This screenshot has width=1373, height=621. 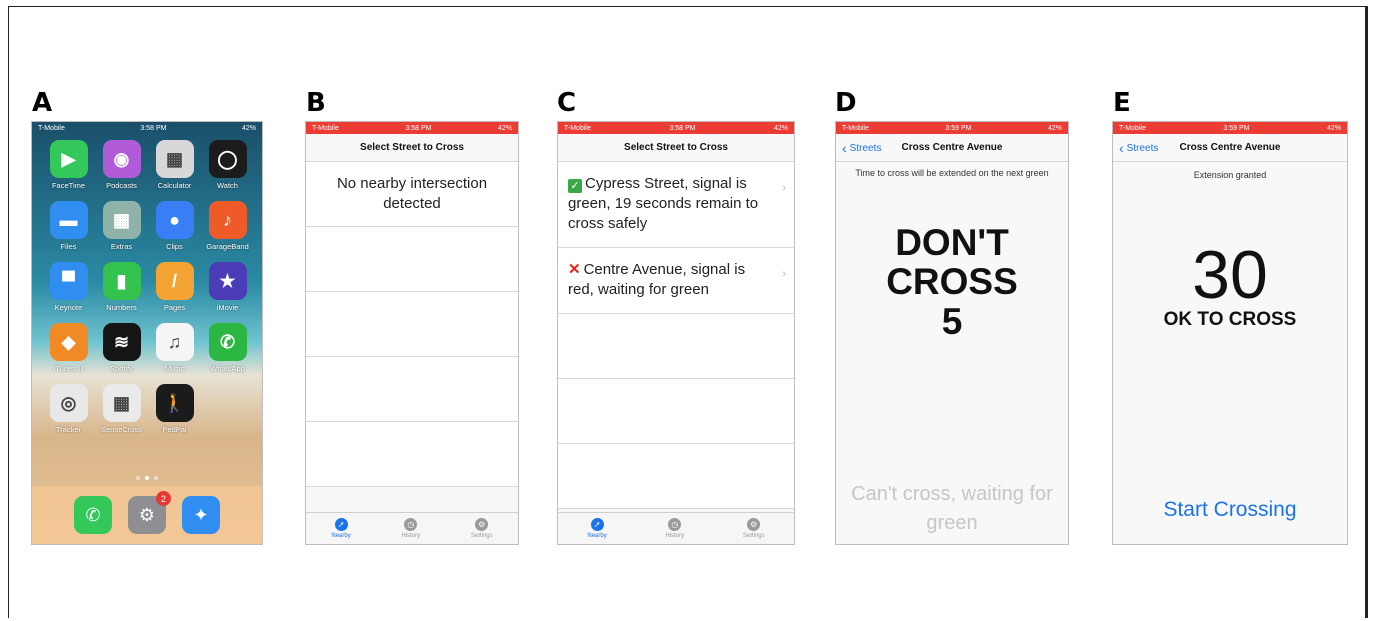 What do you see at coordinates (341, 536) in the screenshot?
I see `tab-label: Nearby` at bounding box center [341, 536].